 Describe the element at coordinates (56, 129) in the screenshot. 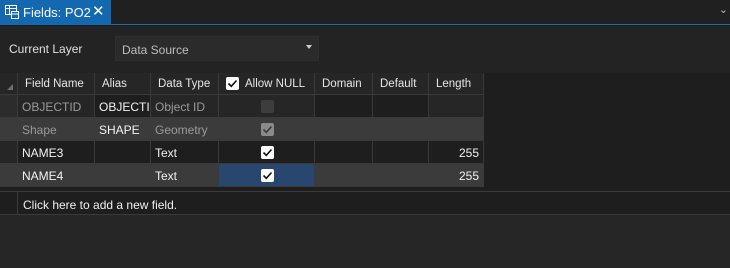

I see `field-name-cell: Shape` at that location.